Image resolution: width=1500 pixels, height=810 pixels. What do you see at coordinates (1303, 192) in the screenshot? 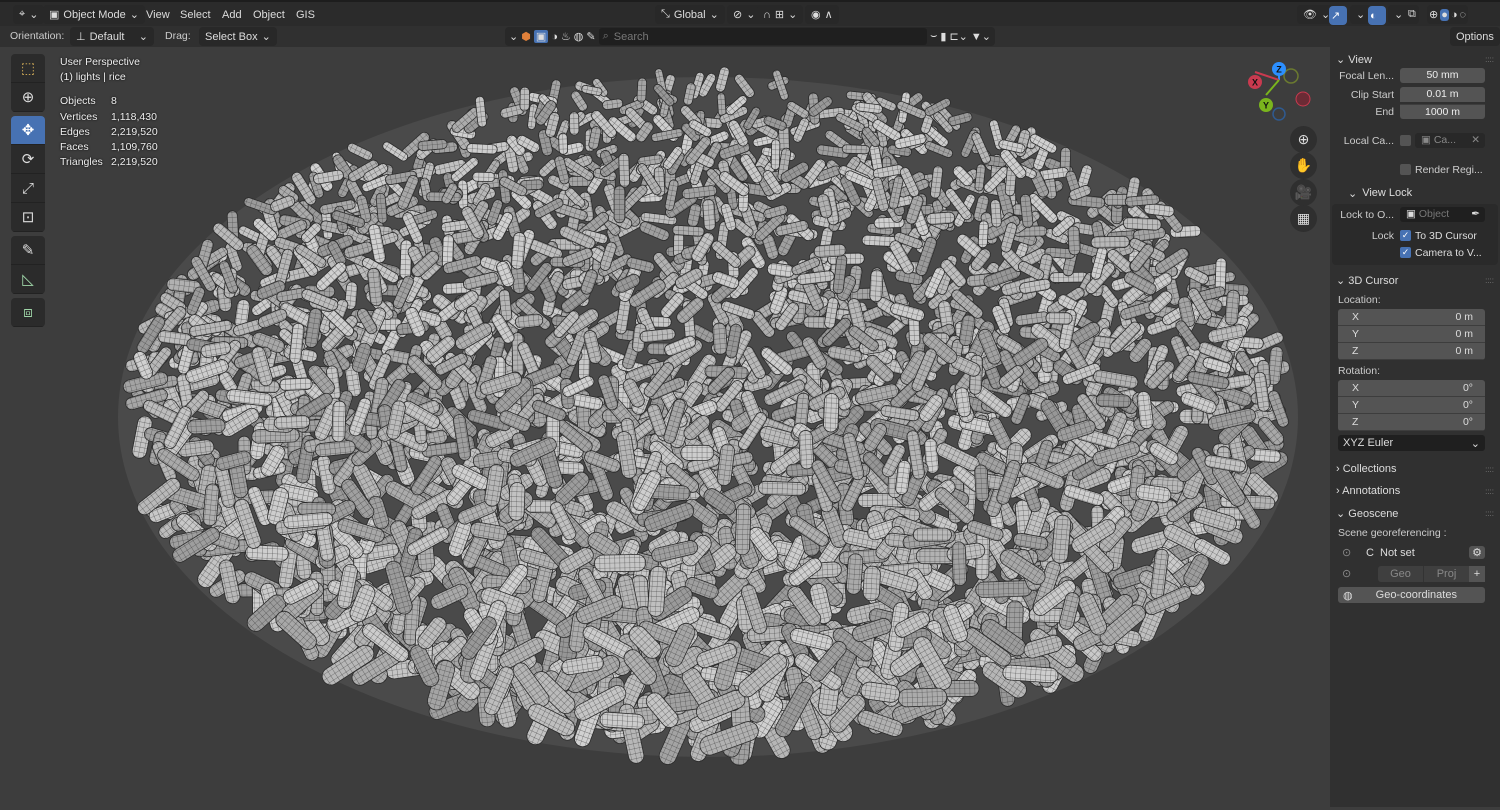
I see `camera-view-button: 🎥` at bounding box center [1303, 192].